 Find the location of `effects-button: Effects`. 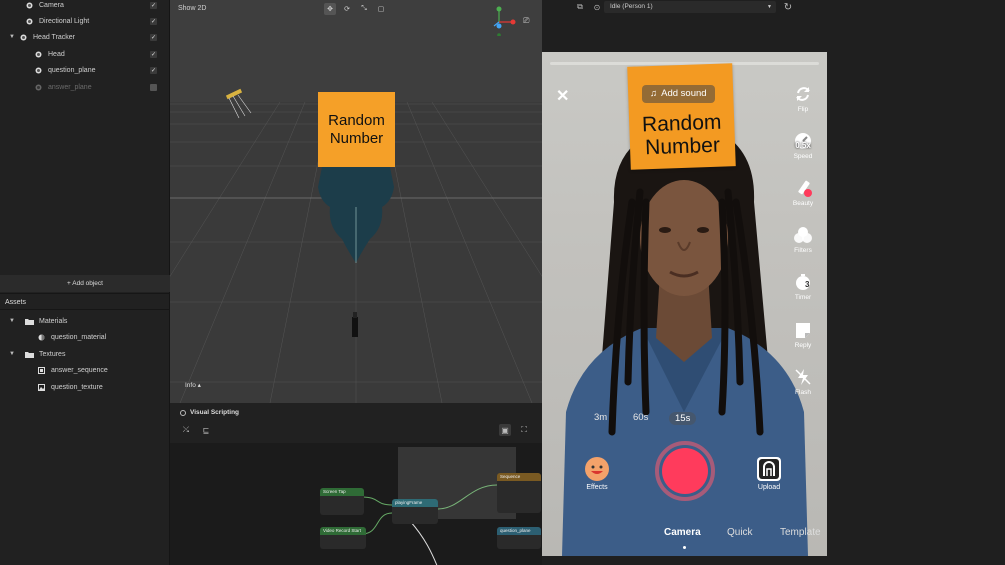

effects-button: Effects is located at coordinates (597, 473).